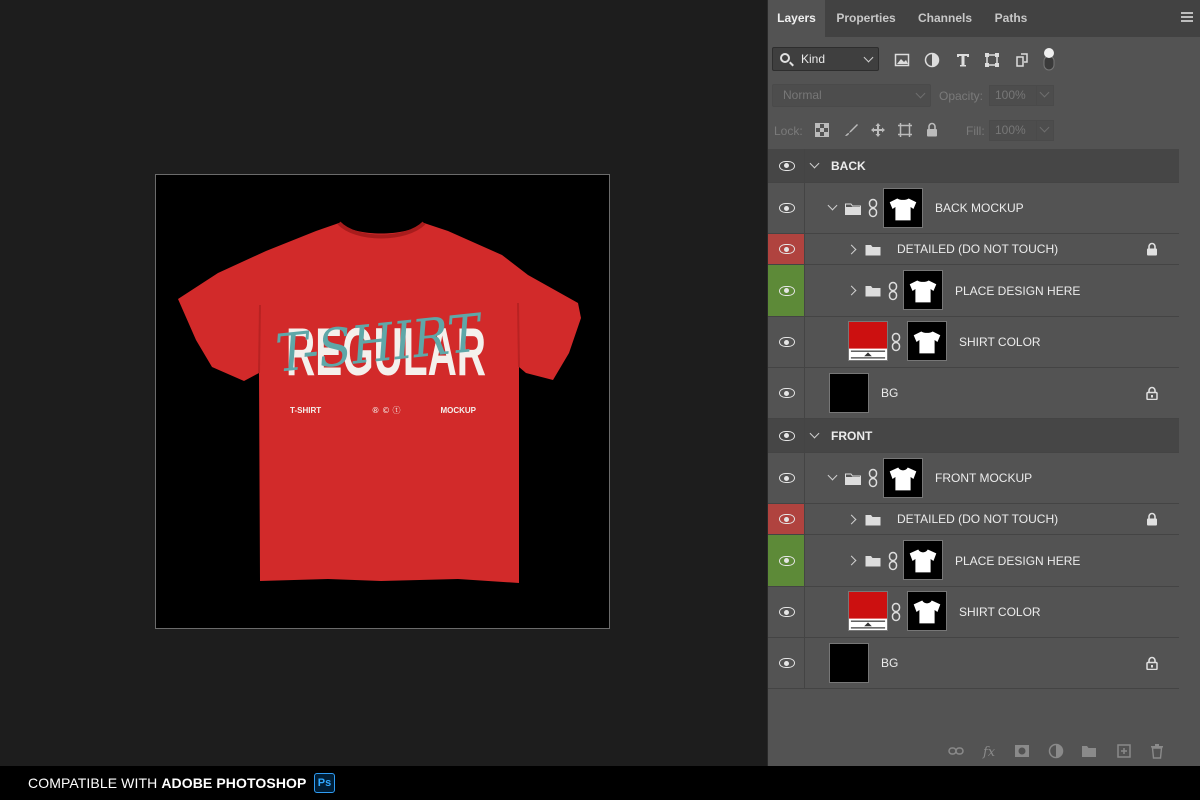 This screenshot has width=1200, height=800. Describe the element at coordinates (1152, 663) in the screenshot. I see `lock-icon` at that location.